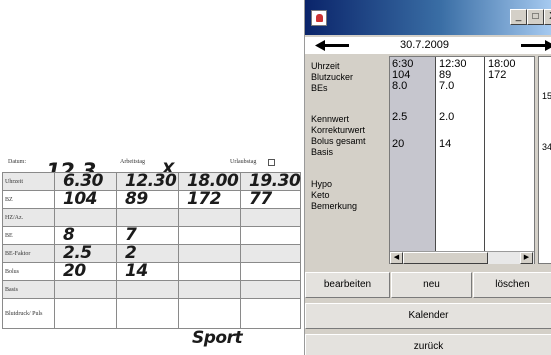 Image resolution: width=551 pixels, height=355 pixels. Describe the element at coordinates (546, 96) in the screenshot. I see `total-bes: 15.` at that location.